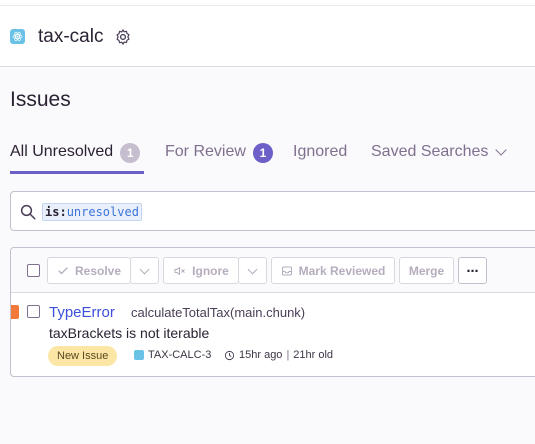 The height and width of the screenshot is (444, 535). What do you see at coordinates (342, 270) in the screenshot?
I see `mark-reviewed-label: Mark Reviewed` at bounding box center [342, 270].